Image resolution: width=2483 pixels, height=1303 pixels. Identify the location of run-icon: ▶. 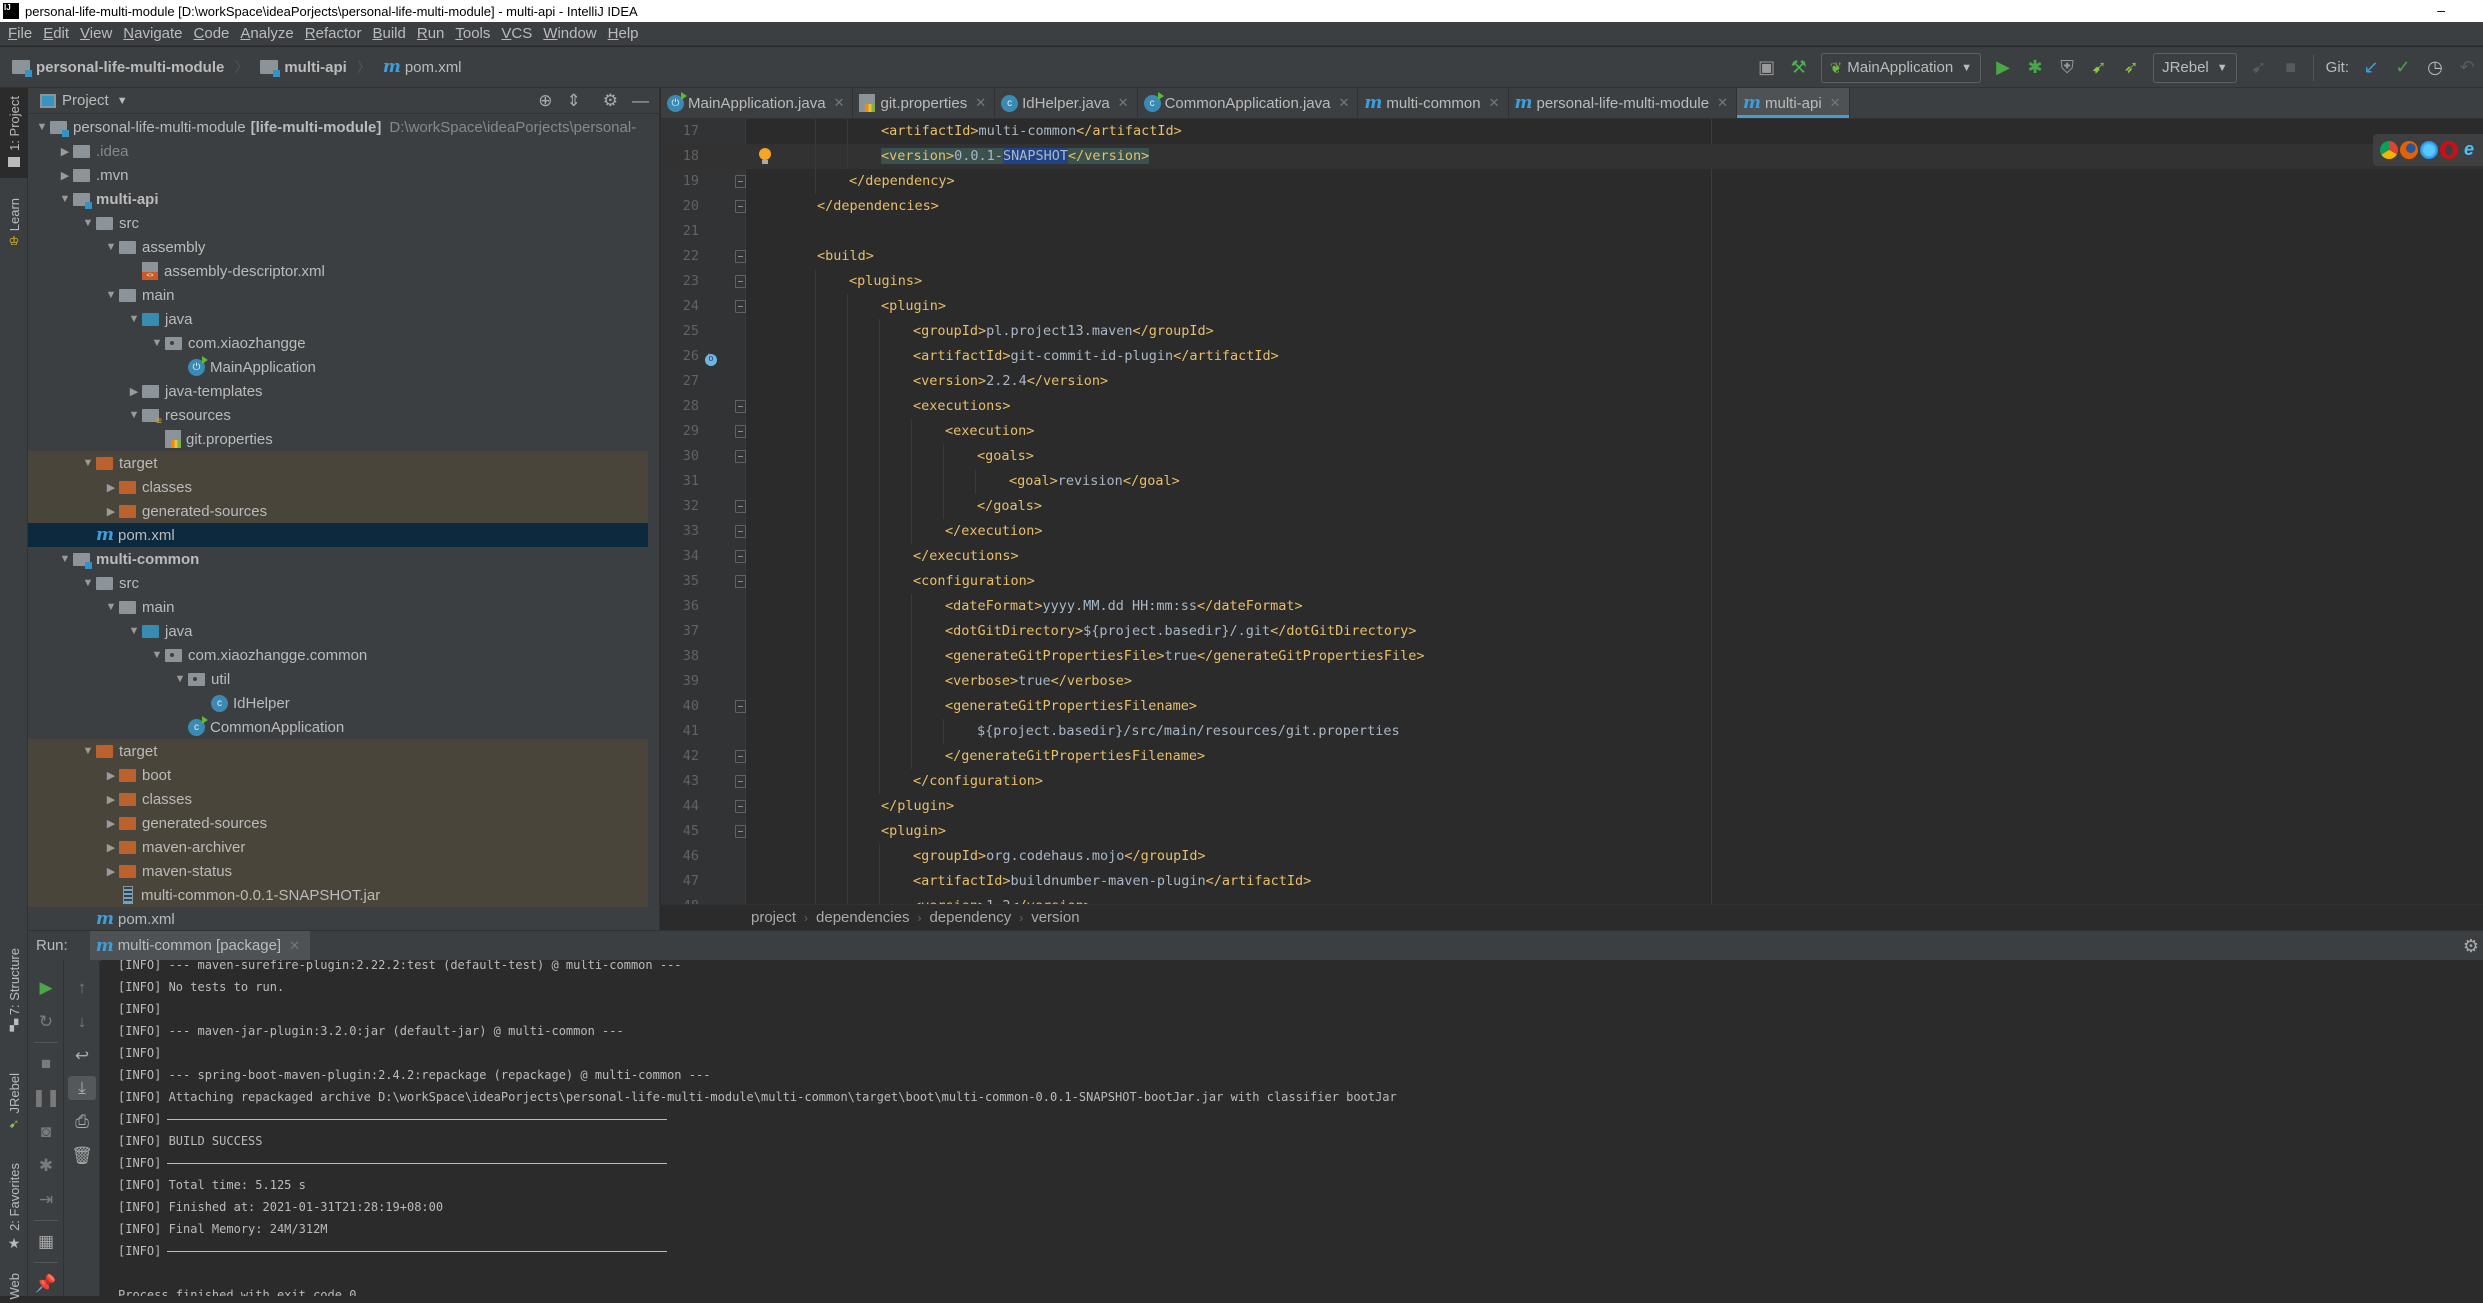
(2003, 68).